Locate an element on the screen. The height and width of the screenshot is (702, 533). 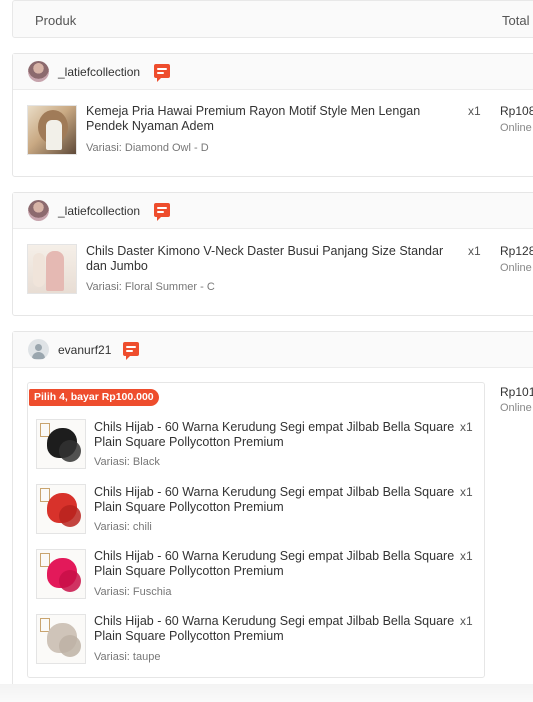
bottom-divider is located at coordinates (266, 693).